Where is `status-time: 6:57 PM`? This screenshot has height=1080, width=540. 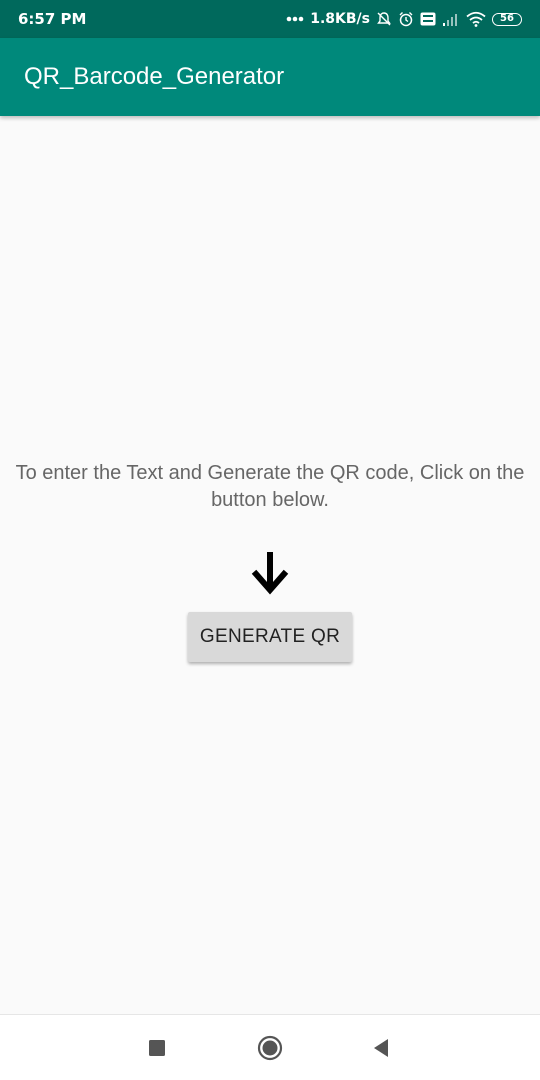 status-time: 6:57 PM is located at coordinates (52, 19).